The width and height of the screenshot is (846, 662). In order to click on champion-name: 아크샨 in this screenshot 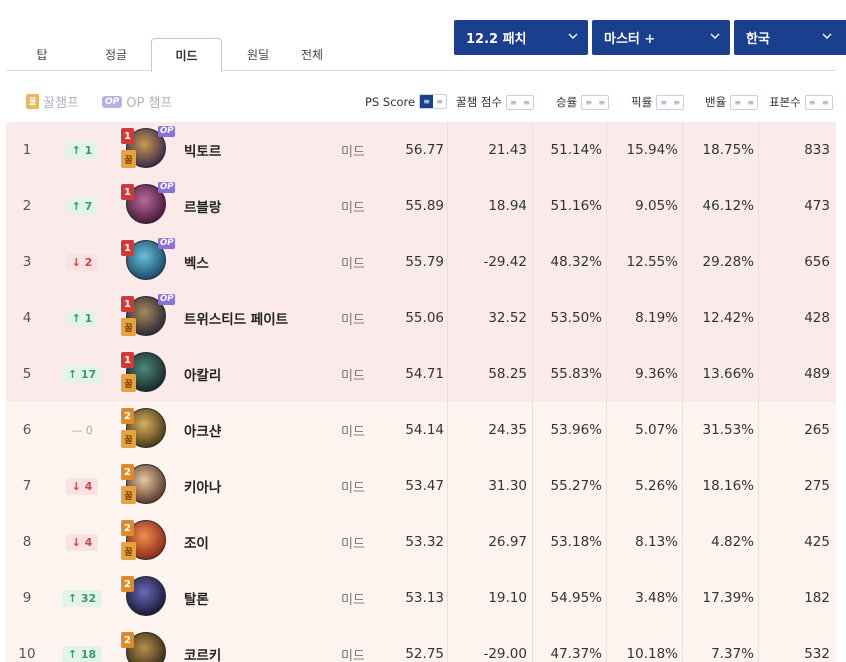, I will do `click(259, 430)`.